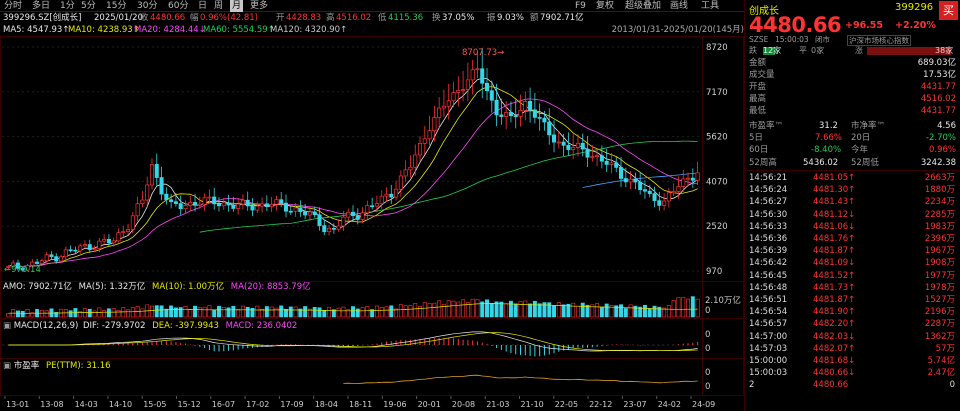  I want to click on x-tick-label: 16-07, so click(223, 404).